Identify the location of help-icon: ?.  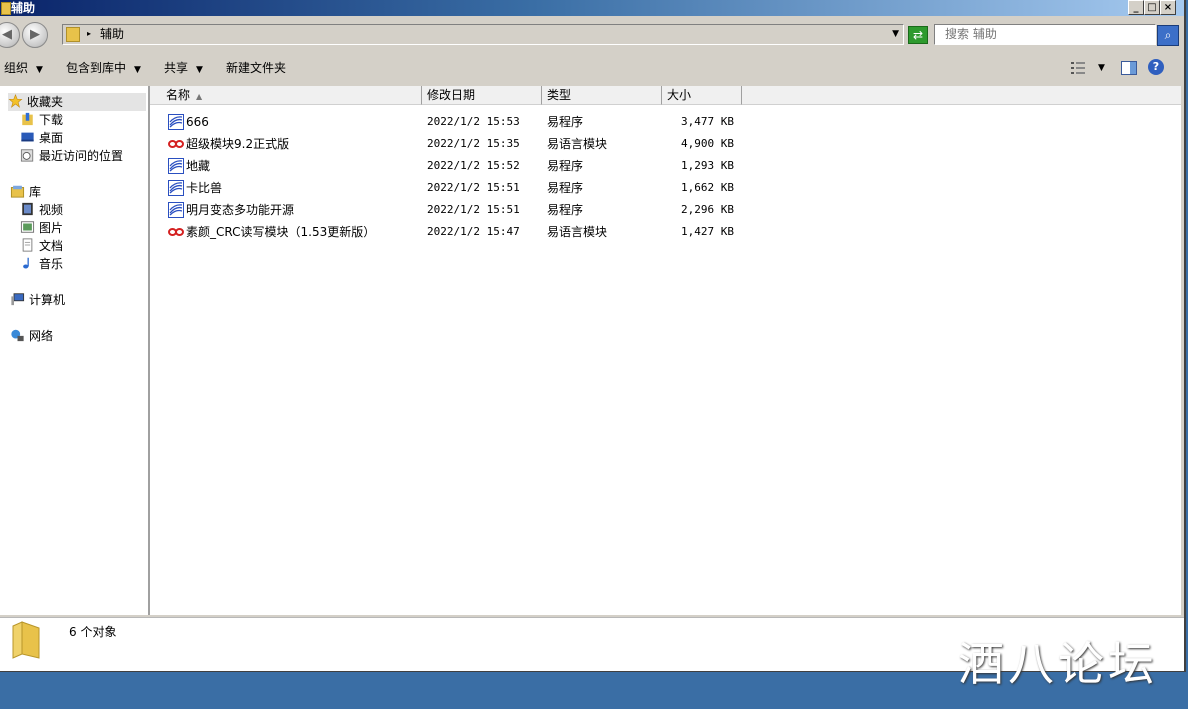
(1156, 67).